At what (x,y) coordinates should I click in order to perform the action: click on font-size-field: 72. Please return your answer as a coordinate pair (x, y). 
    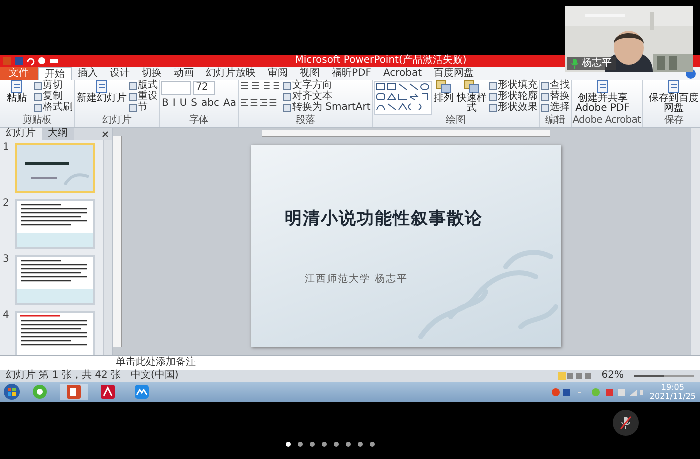
    Looking at the image, I should click on (204, 88).